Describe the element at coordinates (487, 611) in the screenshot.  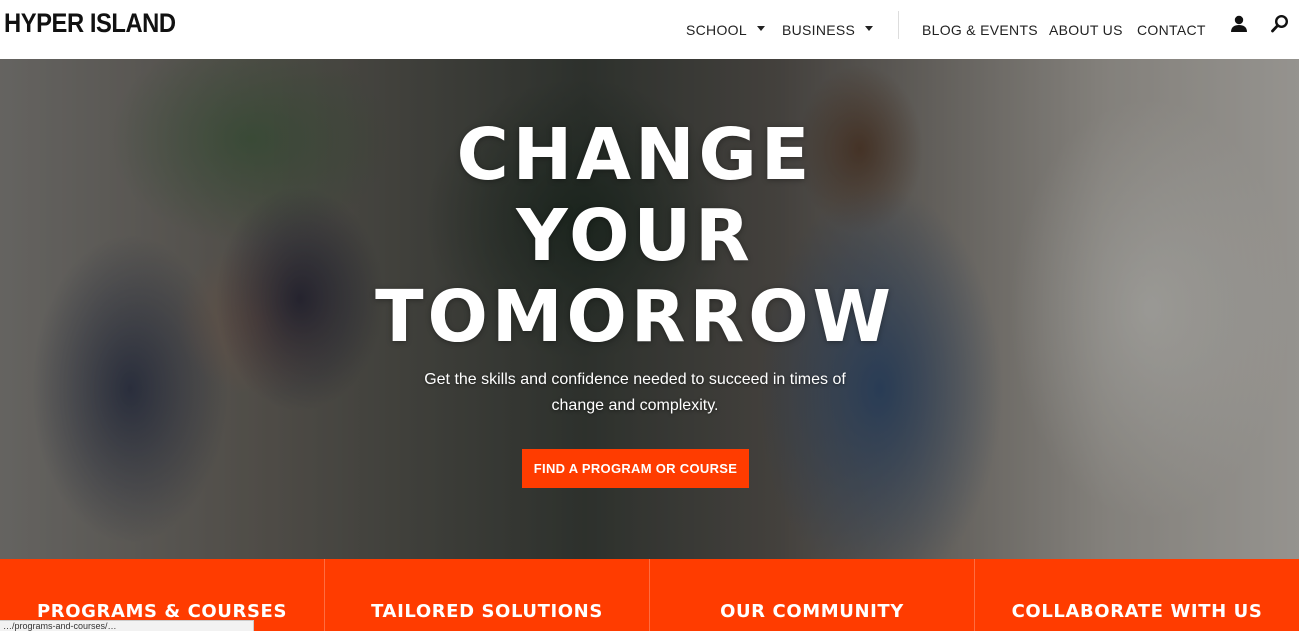
I see `feature-label: TAILORED SOLUTIONS` at that location.